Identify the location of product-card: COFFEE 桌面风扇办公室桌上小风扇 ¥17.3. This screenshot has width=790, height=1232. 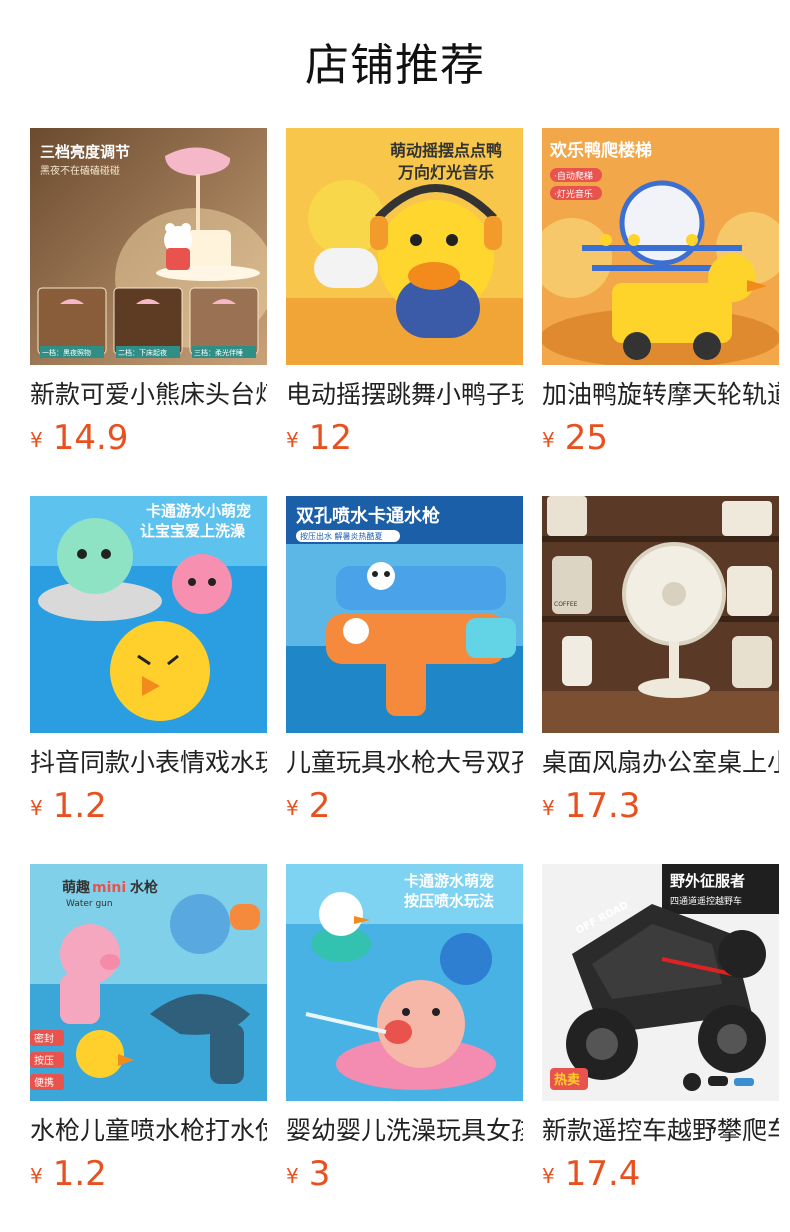
(660, 680).